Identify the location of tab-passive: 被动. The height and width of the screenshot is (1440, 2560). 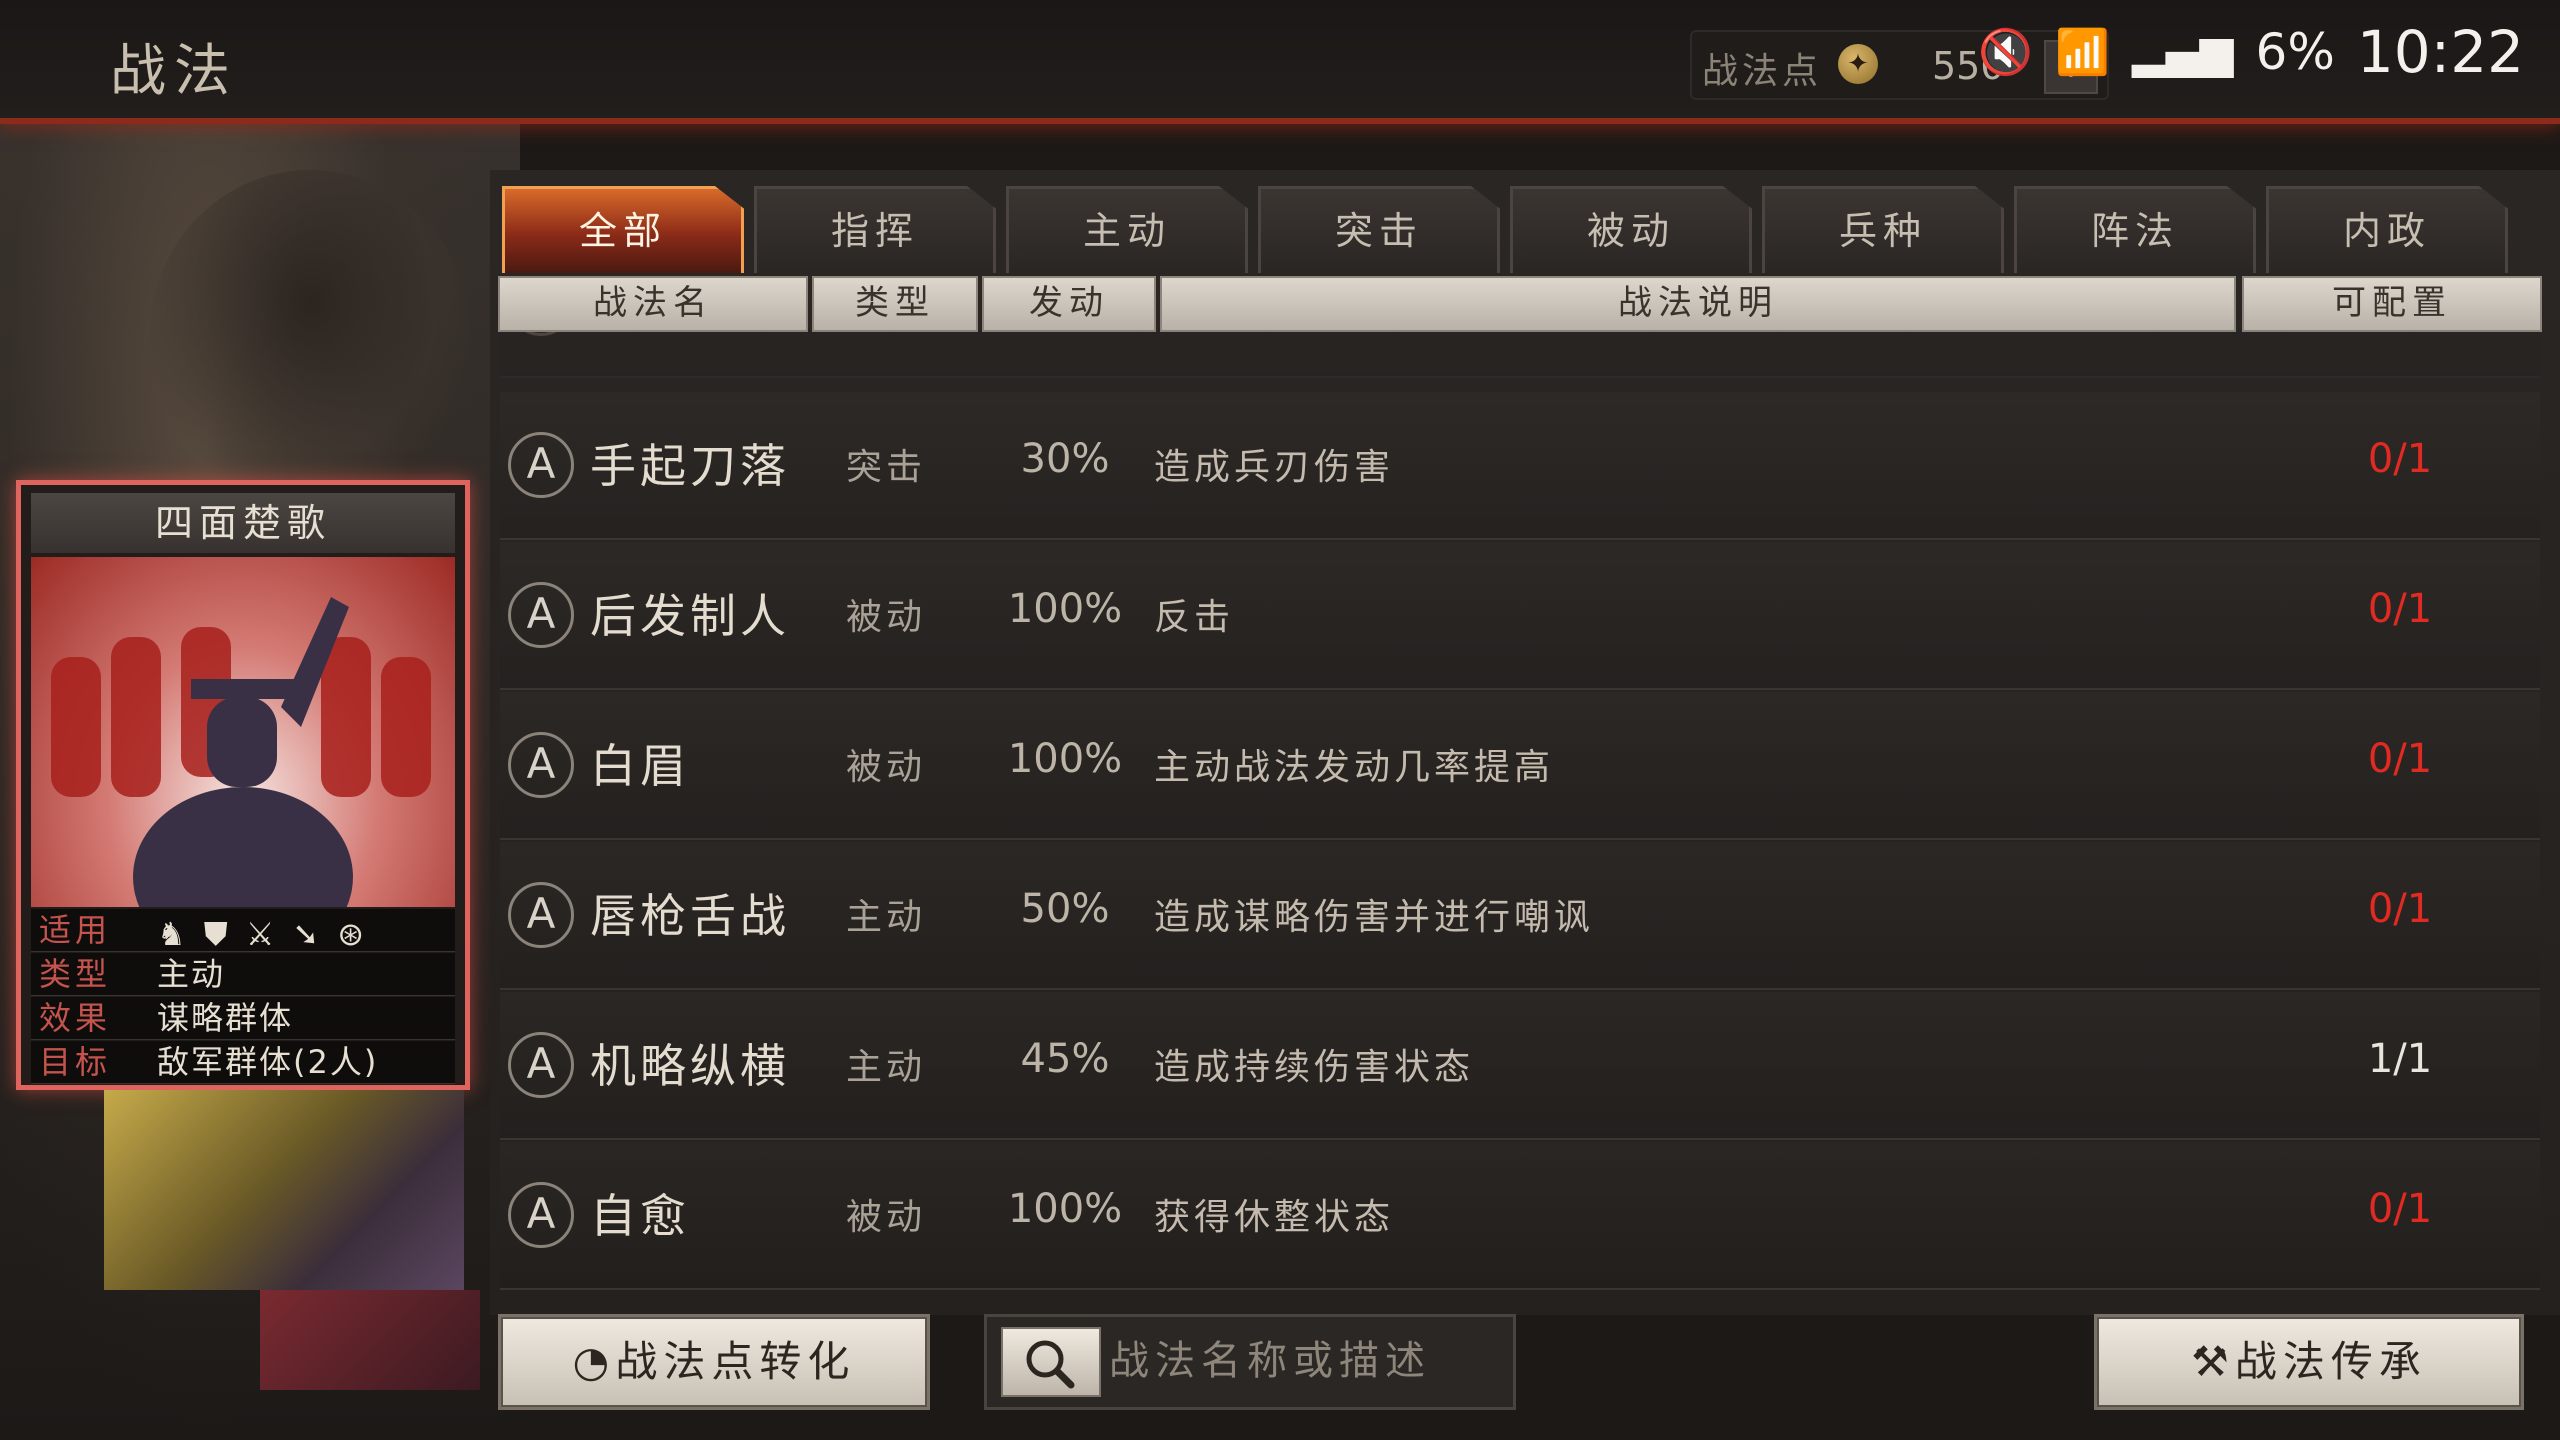
(1631, 229).